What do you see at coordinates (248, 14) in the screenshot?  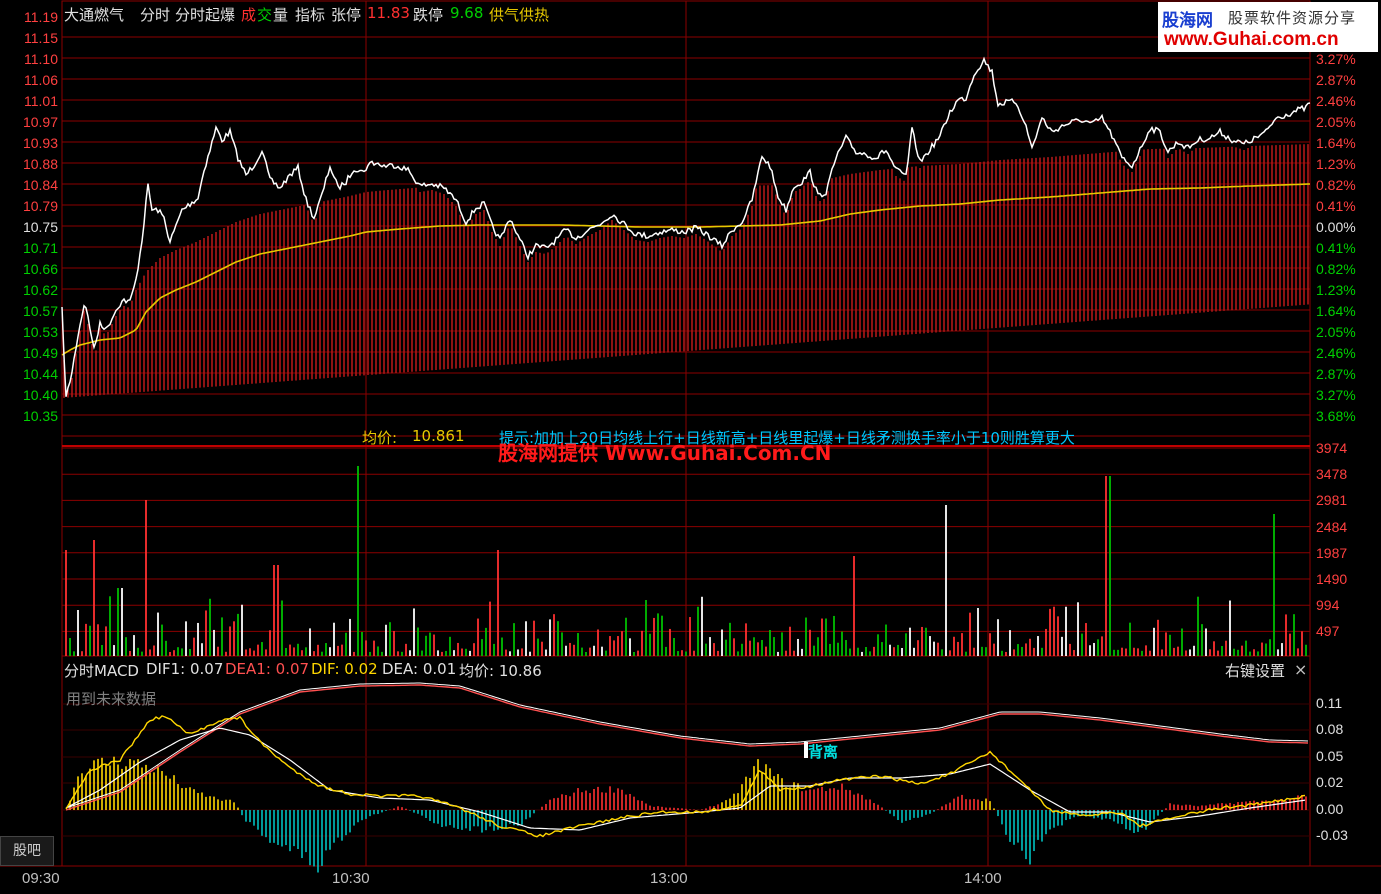 I see `volume-label-part1: 成` at bounding box center [248, 14].